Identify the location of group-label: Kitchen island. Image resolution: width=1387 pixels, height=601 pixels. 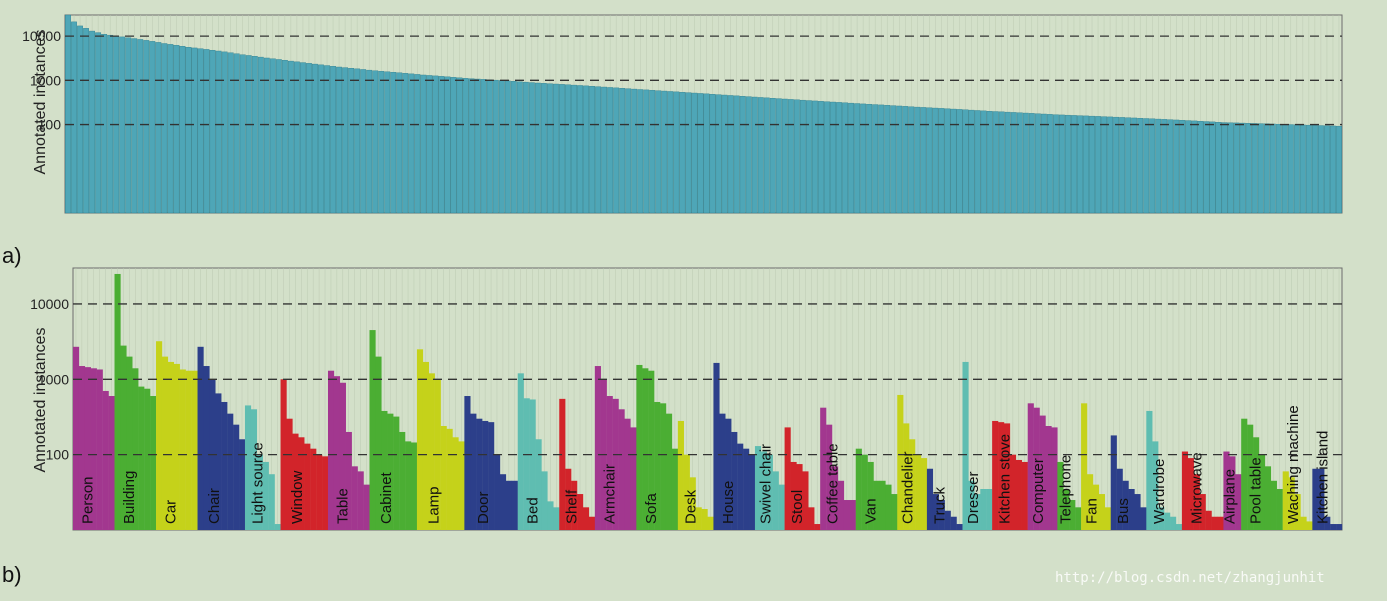
(1323, 477).